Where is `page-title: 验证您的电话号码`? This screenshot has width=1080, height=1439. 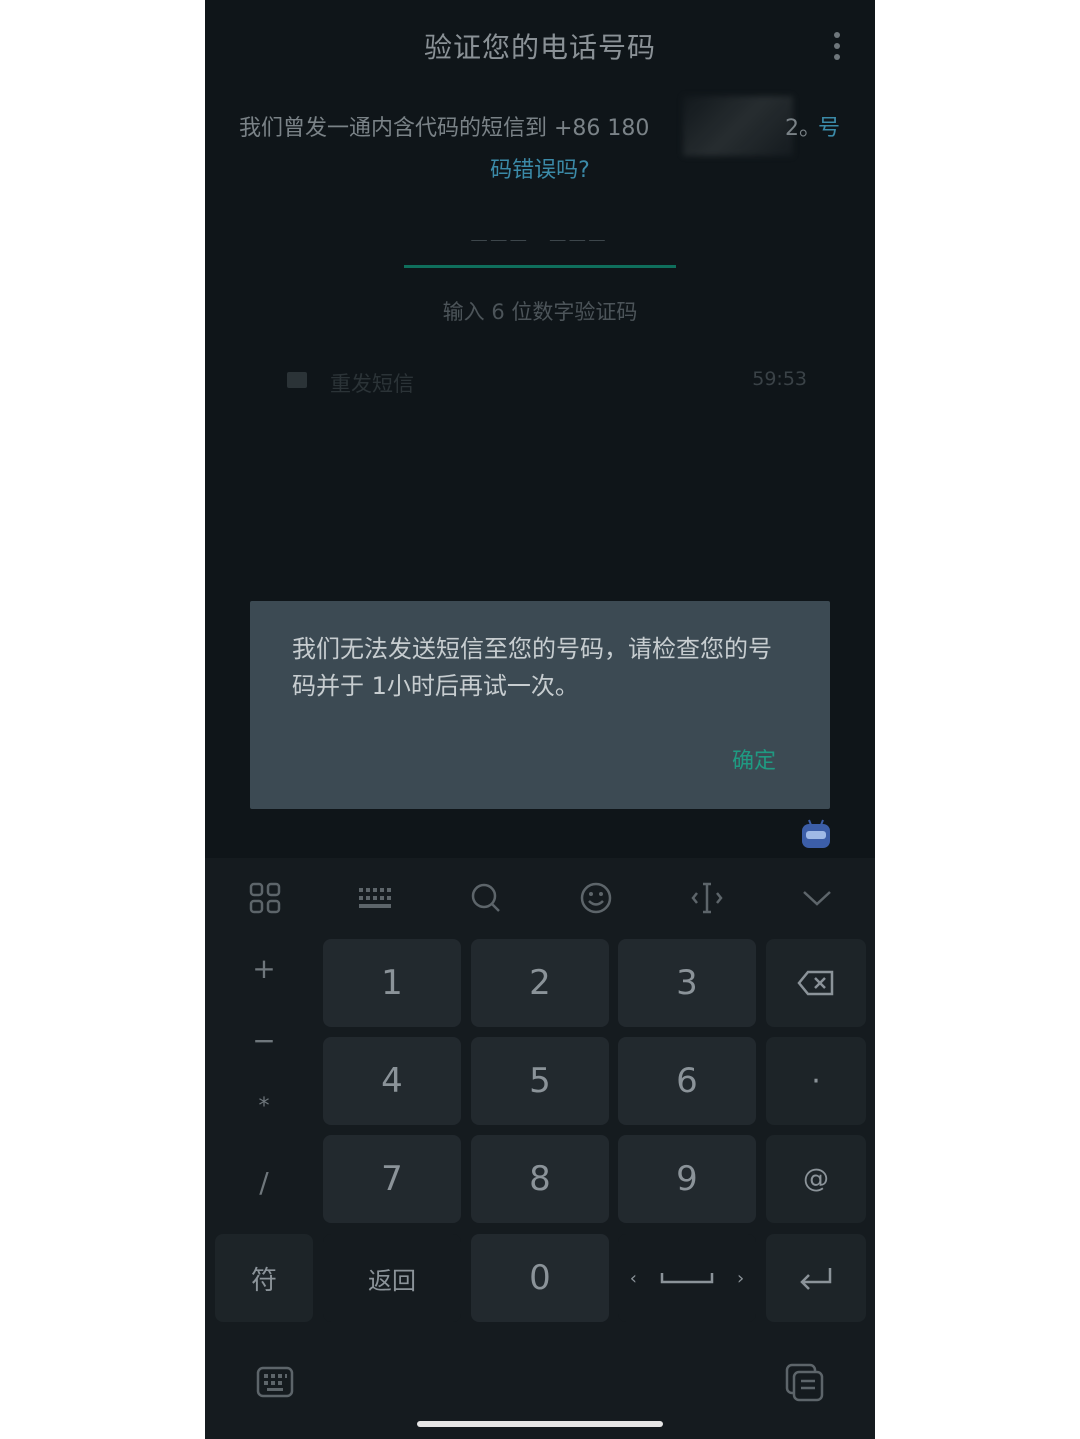 page-title: 验证您的电话号码 is located at coordinates (539, 47).